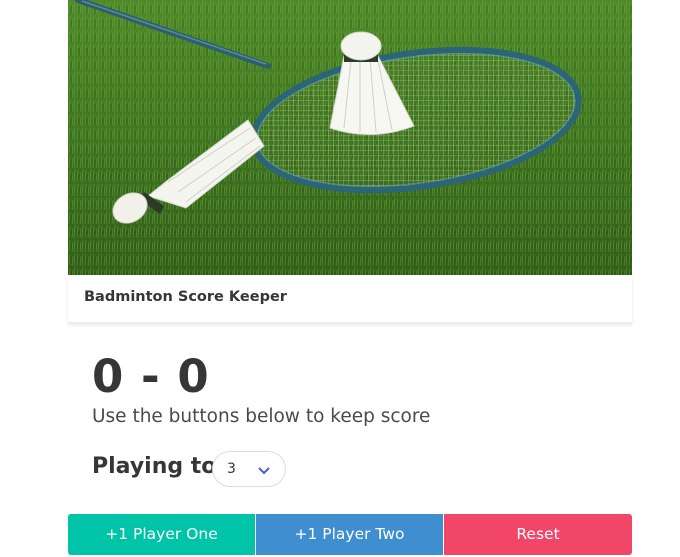 Image resolution: width=680 pixels, height=557 pixels. Describe the element at coordinates (231, 469) in the screenshot. I see `playing-to-value: 3` at that location.